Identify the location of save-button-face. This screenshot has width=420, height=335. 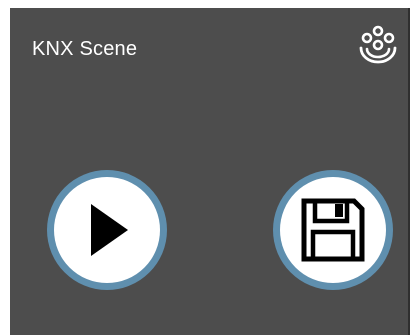
(333, 230).